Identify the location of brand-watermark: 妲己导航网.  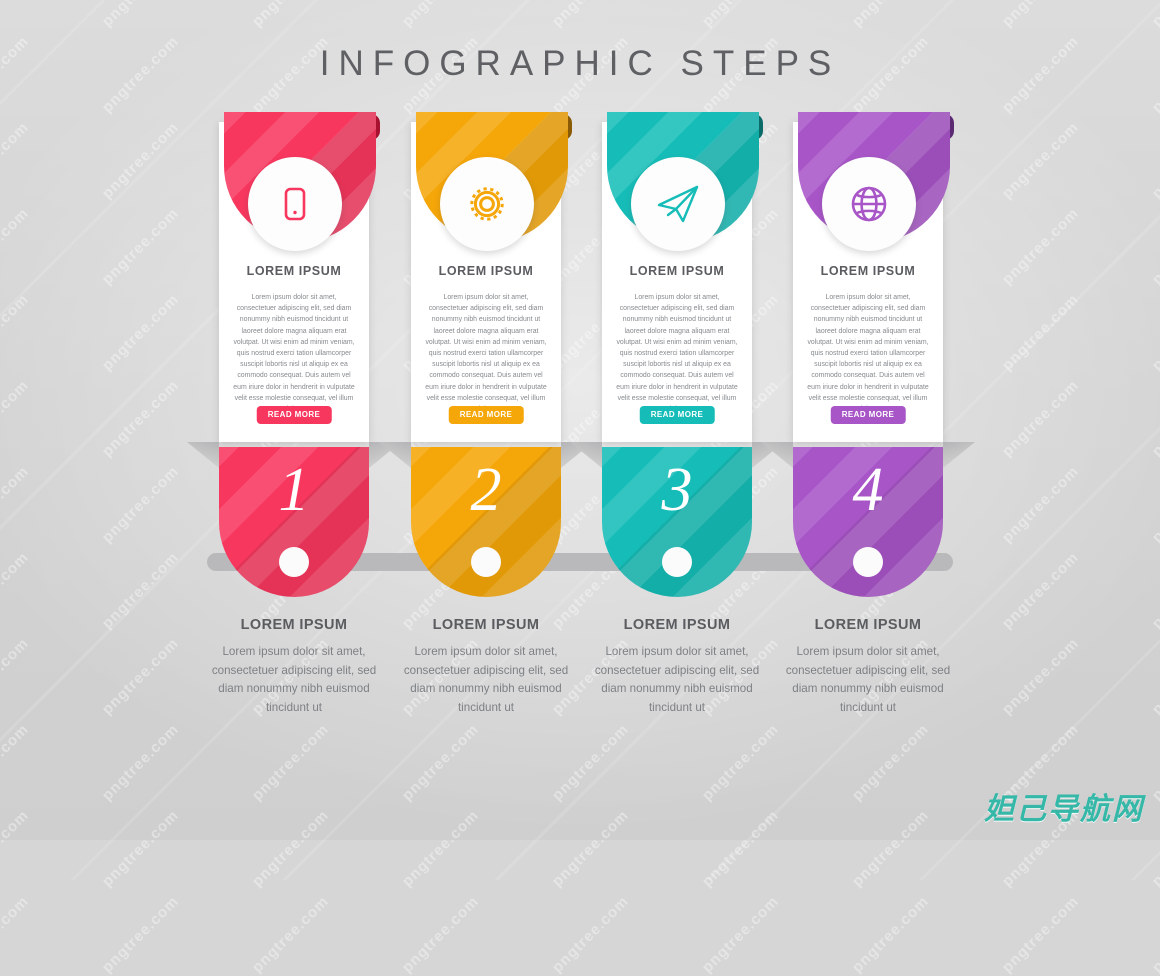
(1064, 809).